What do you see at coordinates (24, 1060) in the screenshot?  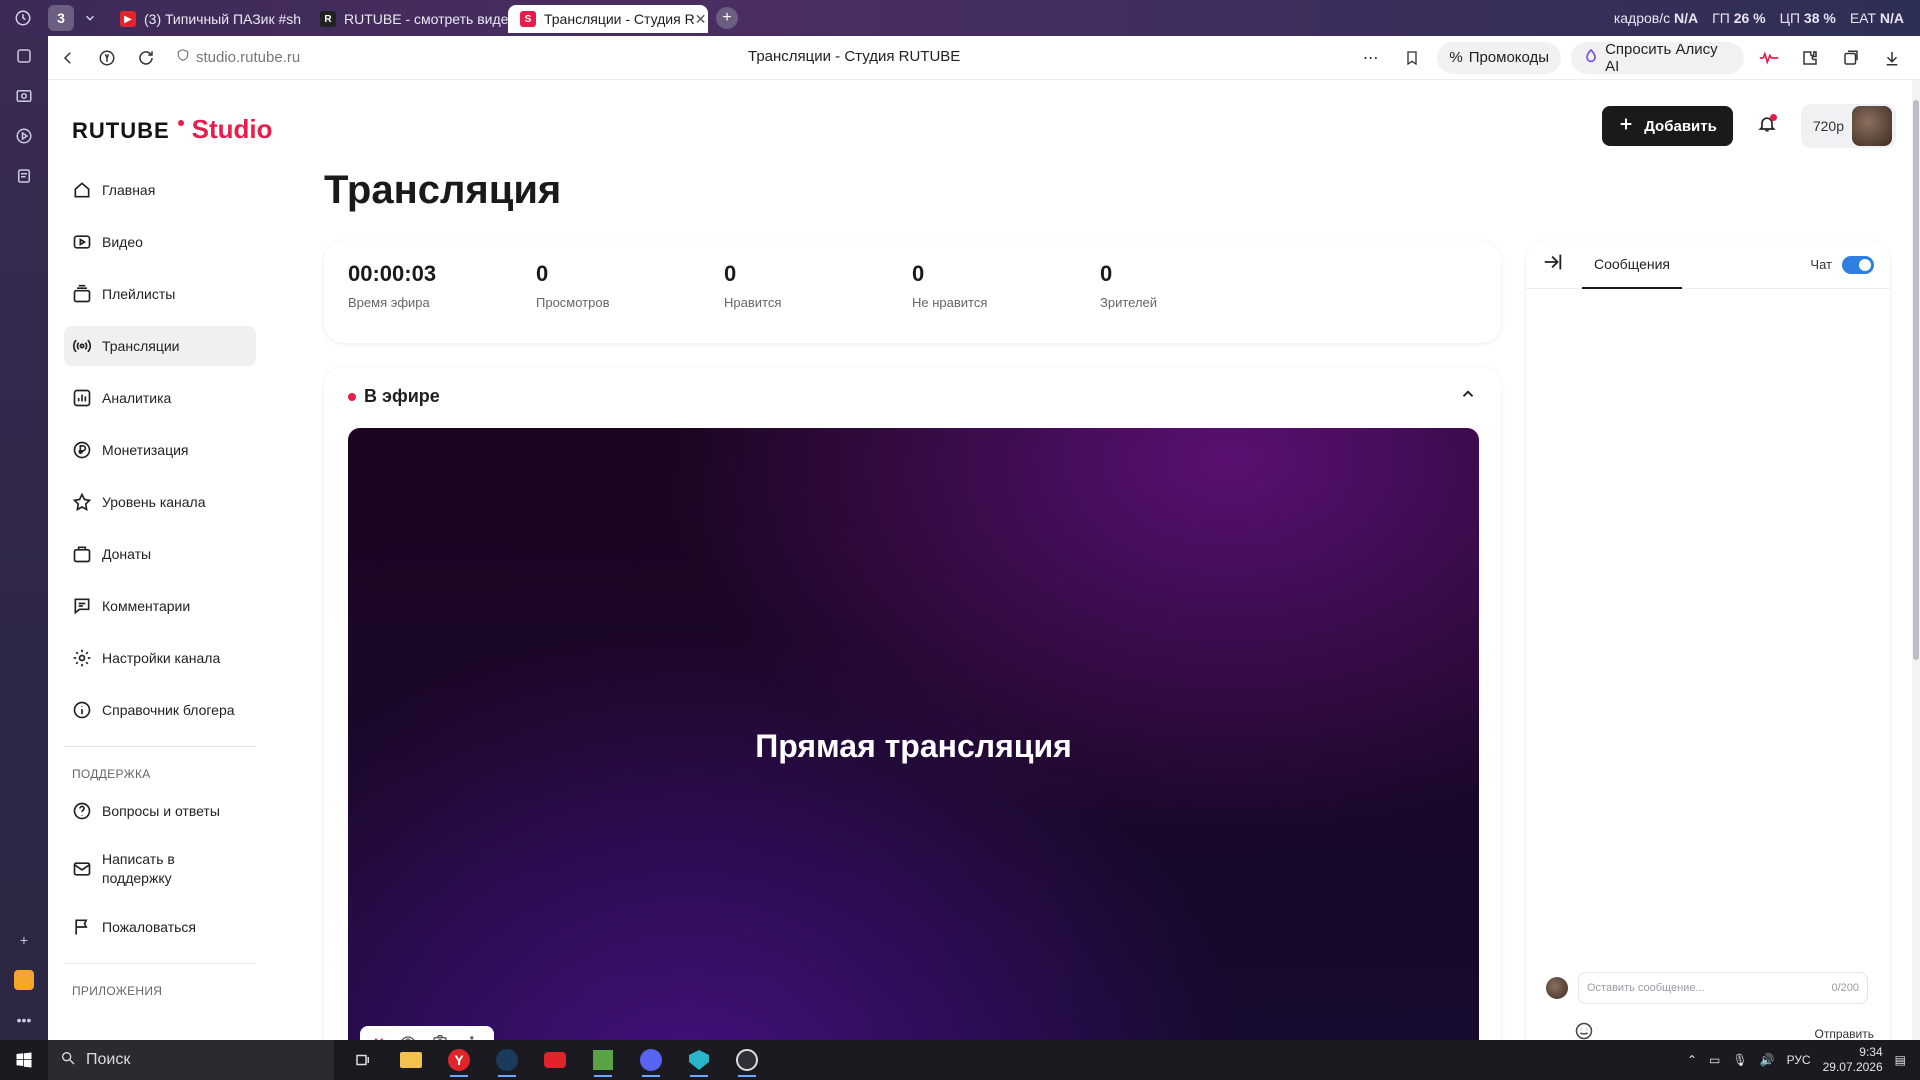 I see `windows-start-icon` at bounding box center [24, 1060].